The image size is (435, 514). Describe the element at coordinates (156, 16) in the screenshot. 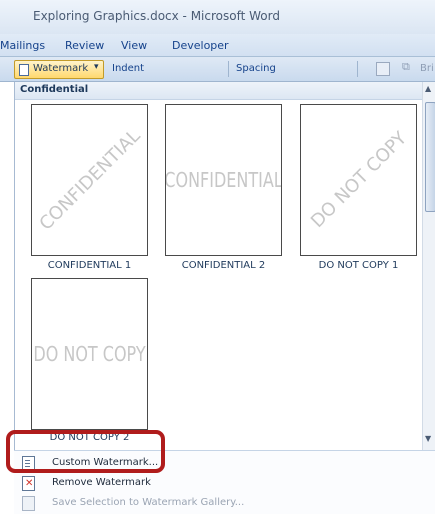

I see `window-title: Exploring Graphics.docx - Microsoft Word` at that location.